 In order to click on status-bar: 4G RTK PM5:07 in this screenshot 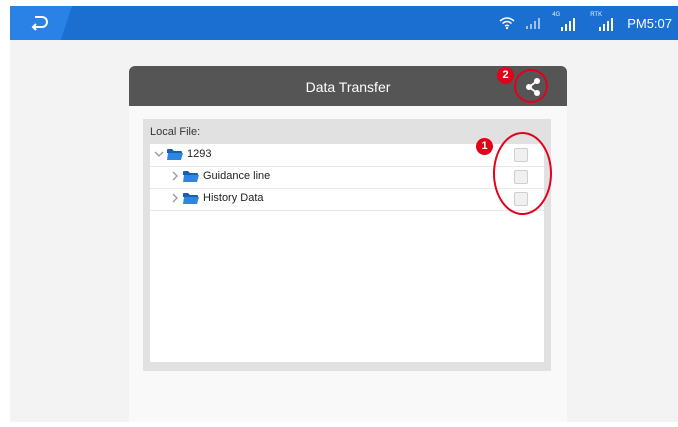, I will do `click(344, 23)`.